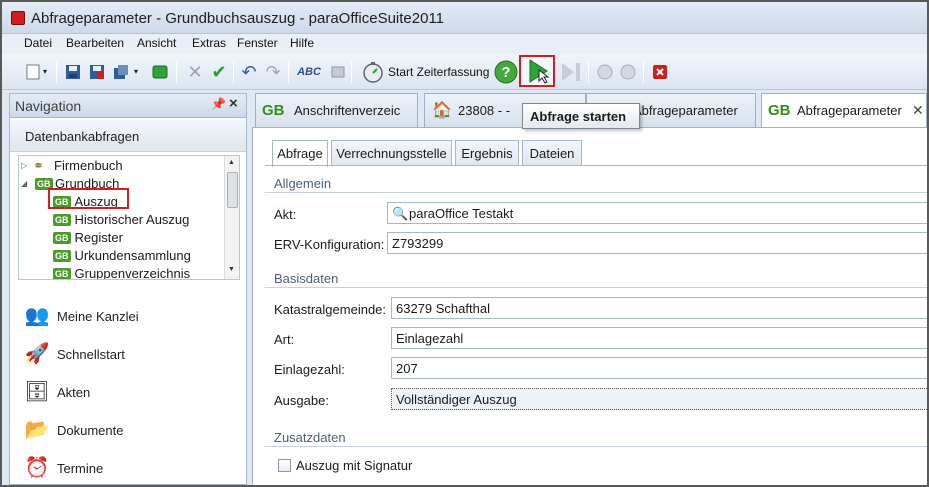 The image size is (929, 487). Describe the element at coordinates (18, 18) in the screenshot. I see `app-icon` at that location.